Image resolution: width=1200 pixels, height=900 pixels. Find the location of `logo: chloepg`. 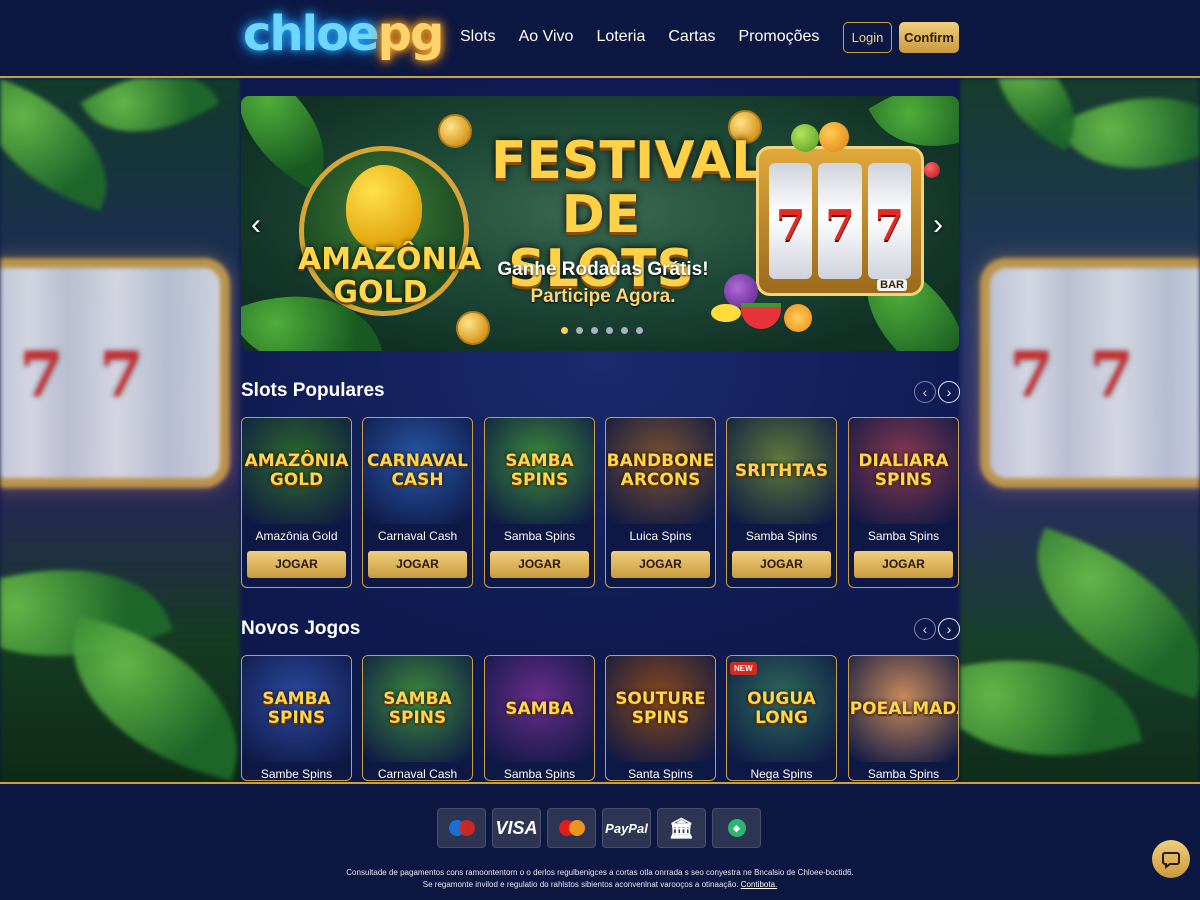

logo: chloepg is located at coordinates (344, 34).